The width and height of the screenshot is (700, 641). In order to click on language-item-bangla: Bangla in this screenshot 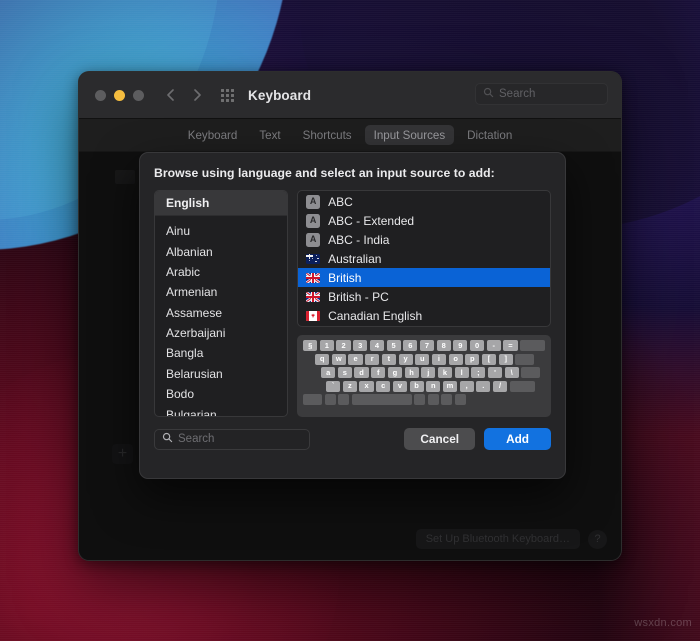, I will do `click(221, 353)`.